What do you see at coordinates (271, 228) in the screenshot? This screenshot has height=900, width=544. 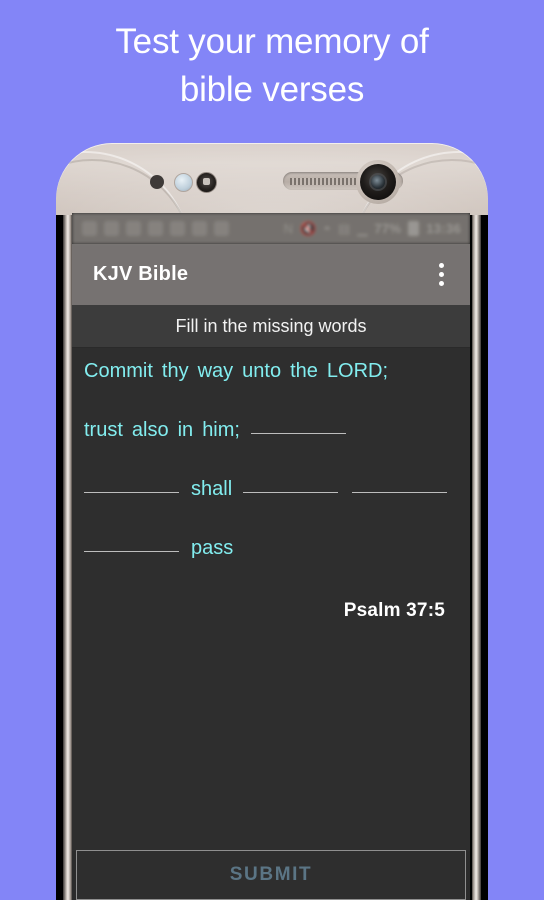 I see `status-bar: N 🔇 ◓ ▤ ▁ 77% 13:36` at bounding box center [271, 228].